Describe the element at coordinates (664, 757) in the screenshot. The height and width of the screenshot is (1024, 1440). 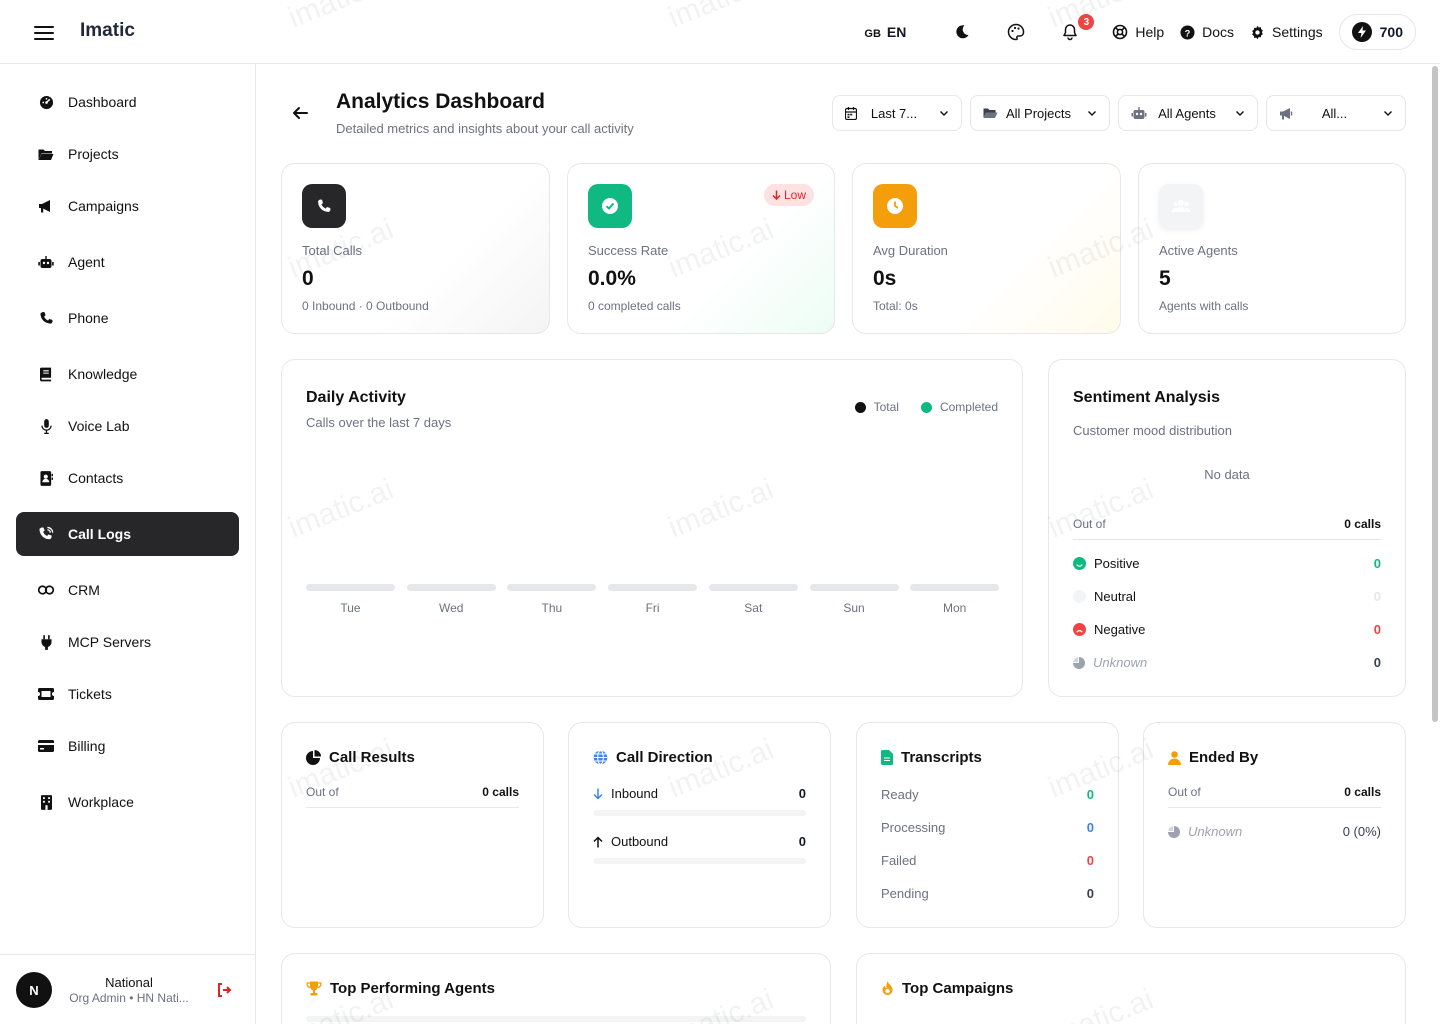
I see `call-direction-title: Call Direction` at that location.